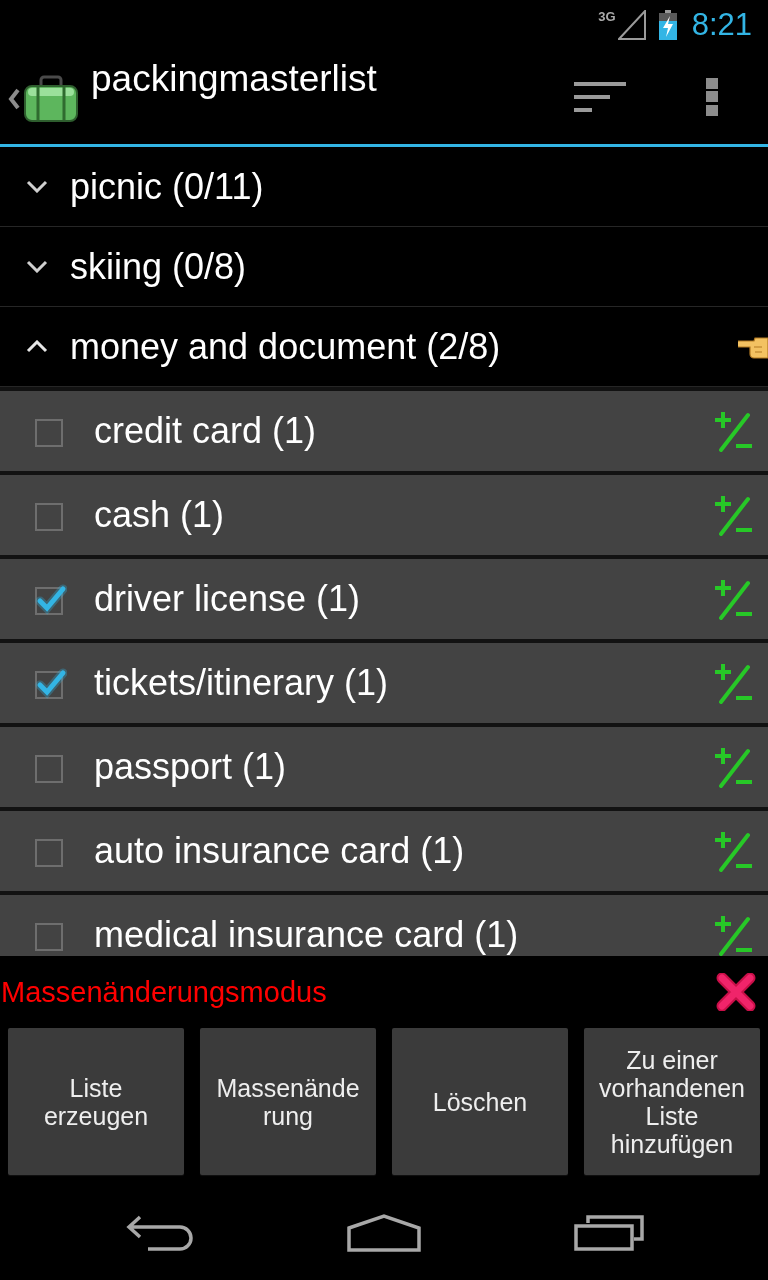  Describe the element at coordinates (285, 346) in the screenshot. I see `group-title: money and document (2/8)` at that location.